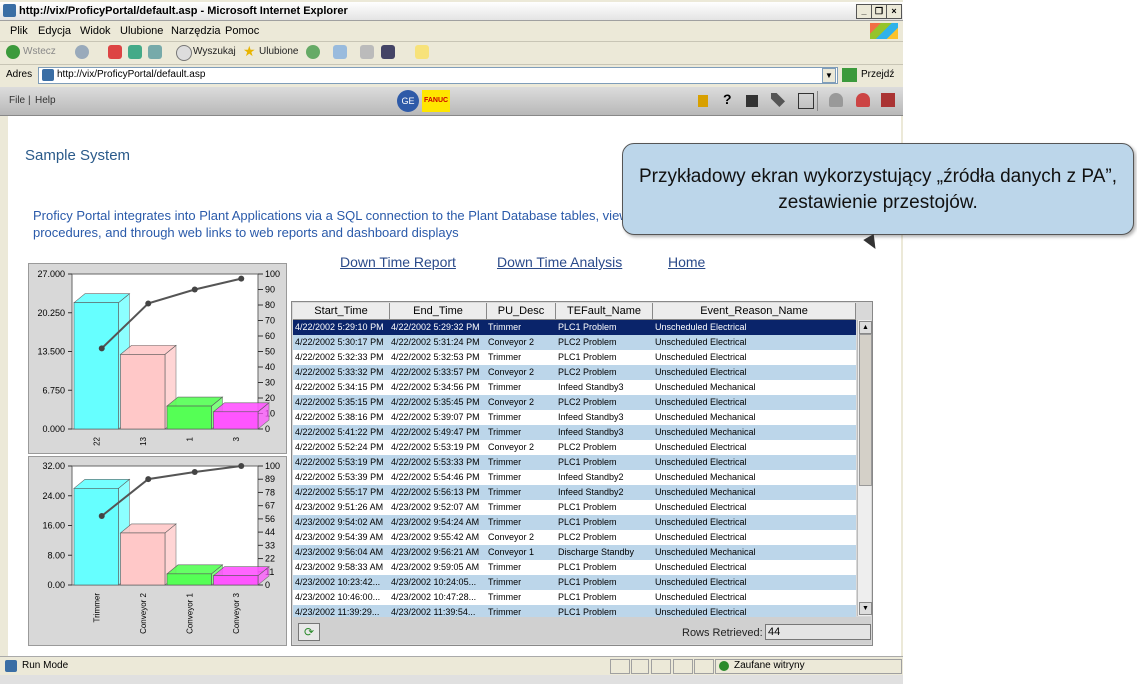 The width and height of the screenshot is (1137, 684). What do you see at coordinates (45, 100) in the screenshot?
I see `portal-help-menu: Help` at bounding box center [45, 100].